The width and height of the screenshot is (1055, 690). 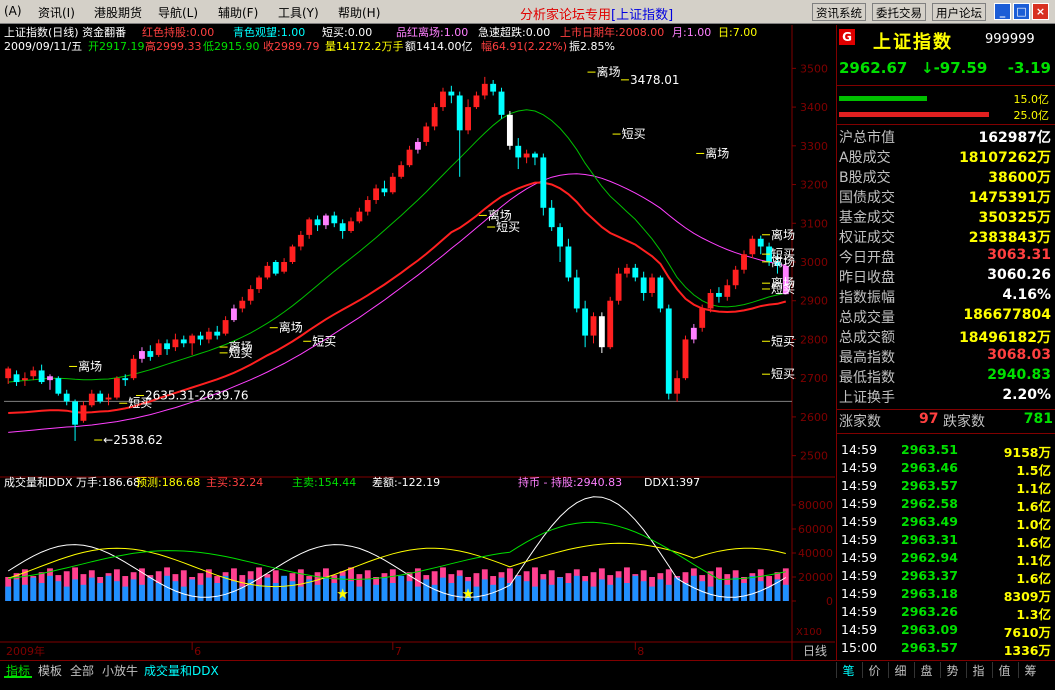 What do you see at coordinates (50, 670) in the screenshot?
I see `tab-template: 模板` at bounding box center [50, 670].